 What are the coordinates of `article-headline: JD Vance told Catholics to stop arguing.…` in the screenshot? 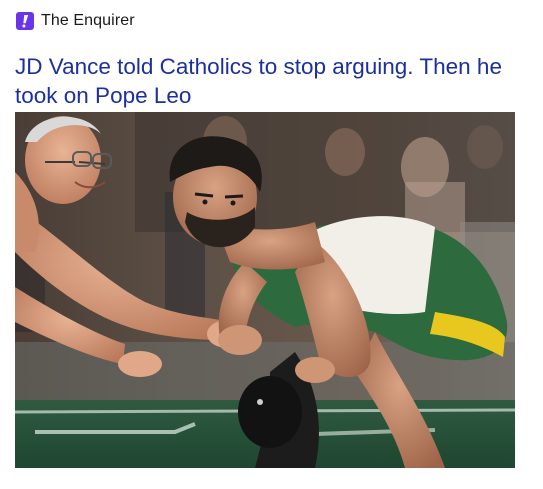 It's located at (272, 81).